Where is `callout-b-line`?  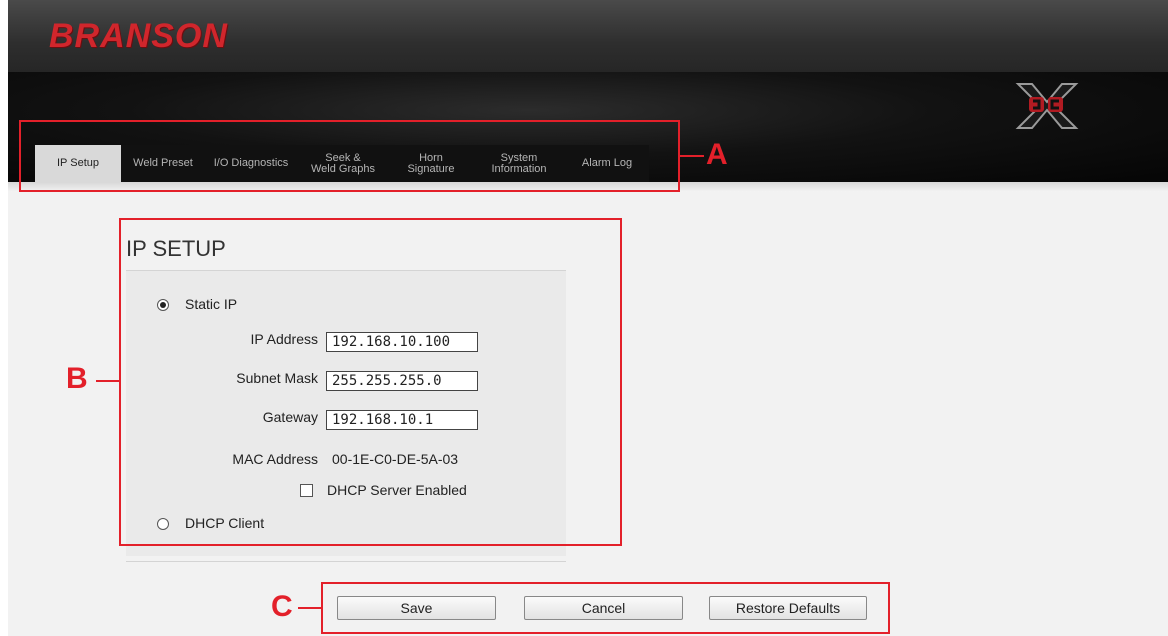
callout-b-line is located at coordinates (107, 381).